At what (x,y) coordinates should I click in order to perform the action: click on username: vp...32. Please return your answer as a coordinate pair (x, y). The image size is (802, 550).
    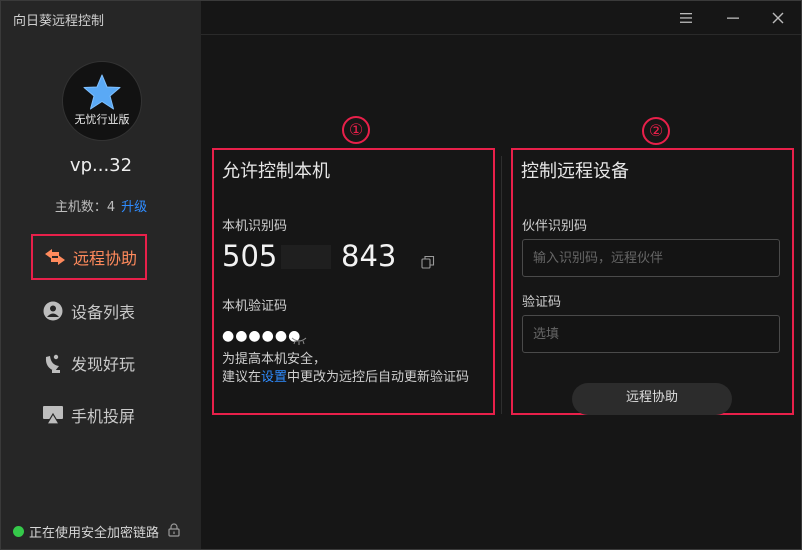
    Looking at the image, I should click on (101, 165).